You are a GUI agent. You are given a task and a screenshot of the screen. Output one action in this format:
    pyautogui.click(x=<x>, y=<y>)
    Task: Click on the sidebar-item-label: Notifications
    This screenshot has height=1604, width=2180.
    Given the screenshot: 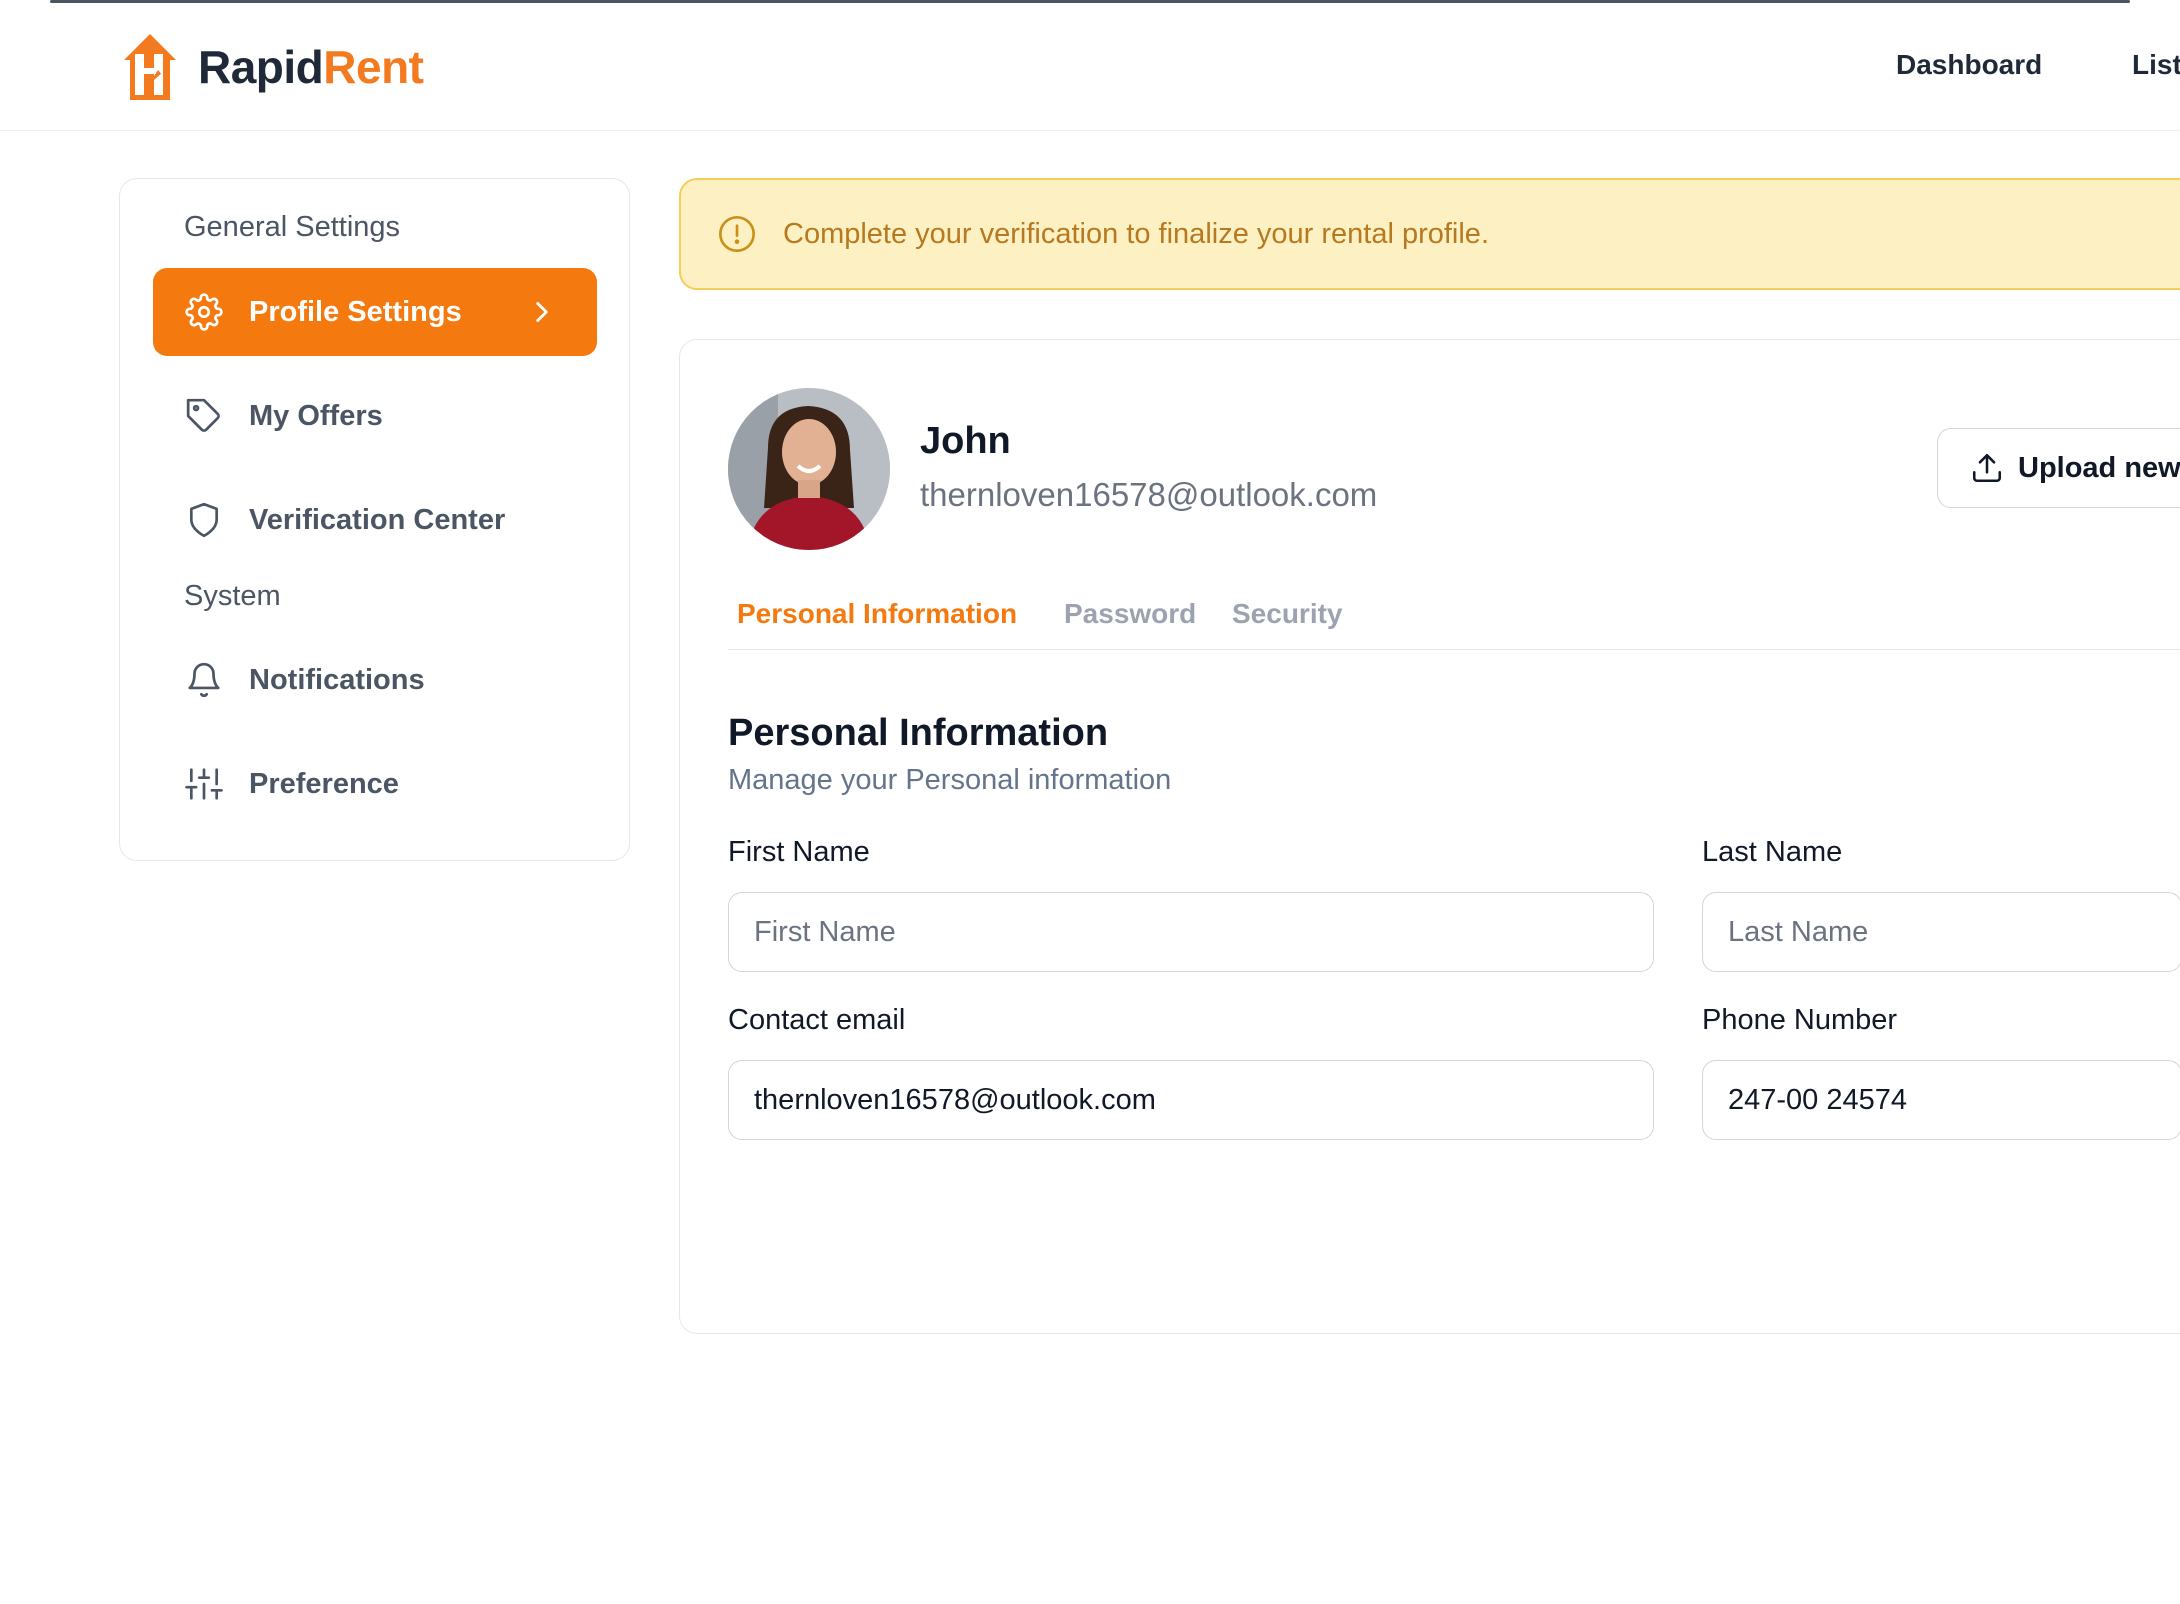 What is the action you would take?
    pyautogui.click(x=337, y=679)
    